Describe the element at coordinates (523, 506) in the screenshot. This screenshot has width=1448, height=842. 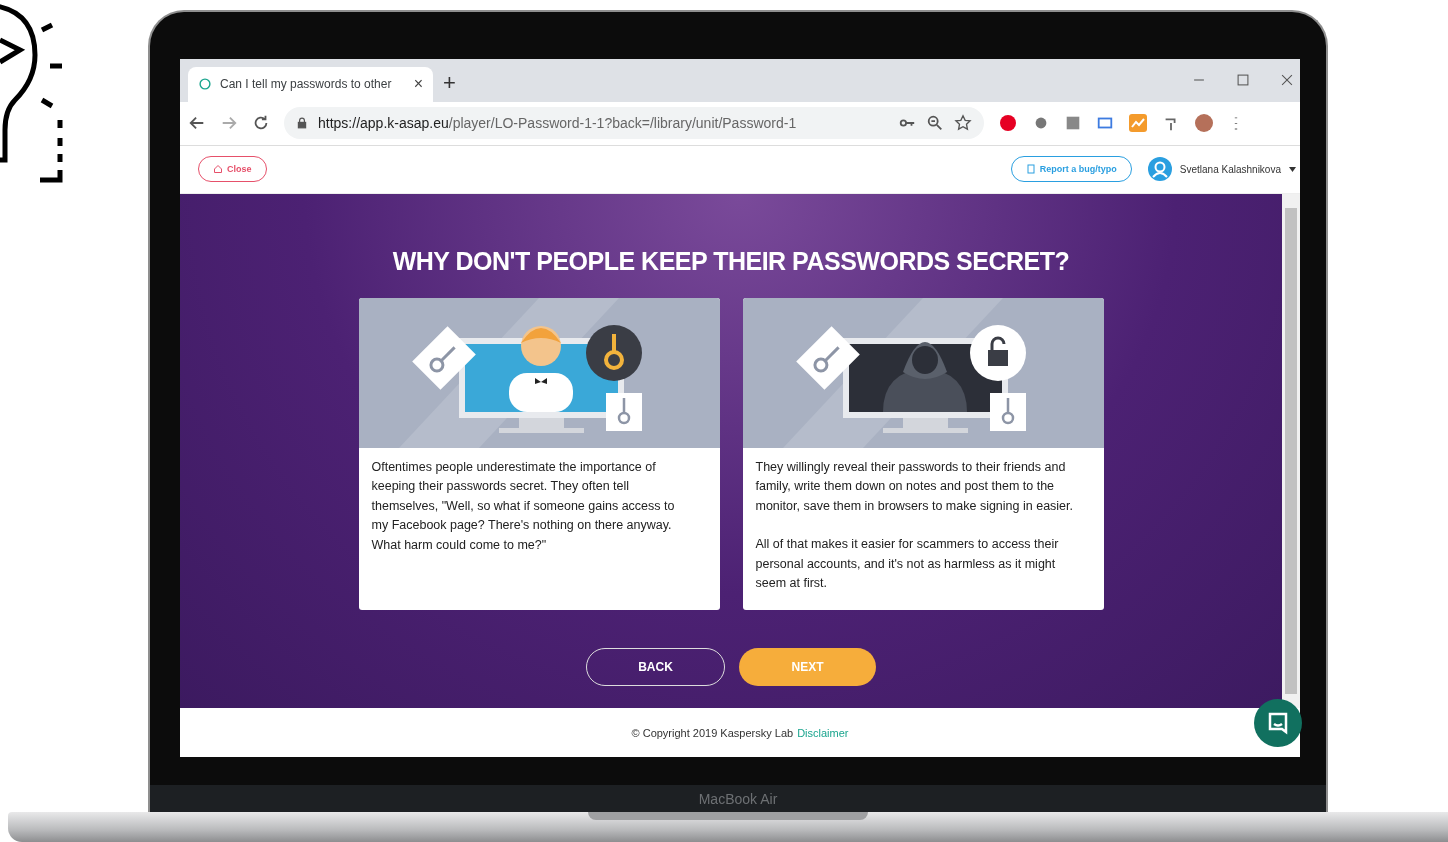
I see `card-text: Oftentimes people underestimate the importance of keeping their passwords secret. They often tell themselves, "Well, so what if someone gains access to my Facebook page? There's nothing on there anyway. What harm could come to me?"` at that location.